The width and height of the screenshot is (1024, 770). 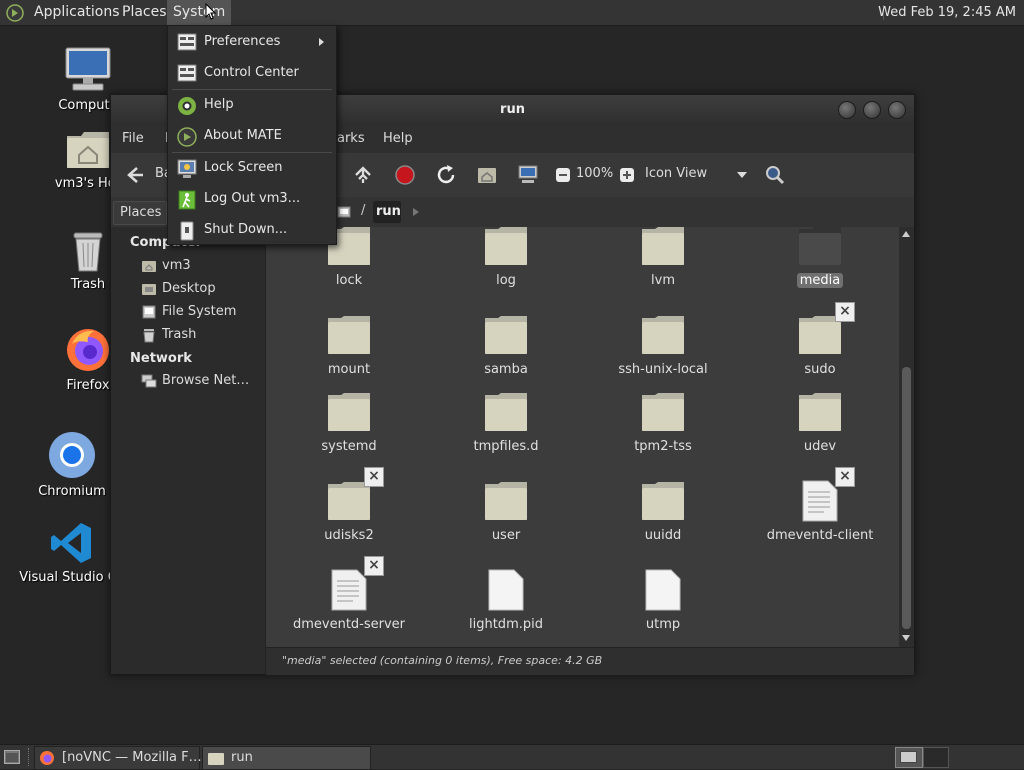 I want to click on mouse-cursor-icon, so click(x=211, y=11).